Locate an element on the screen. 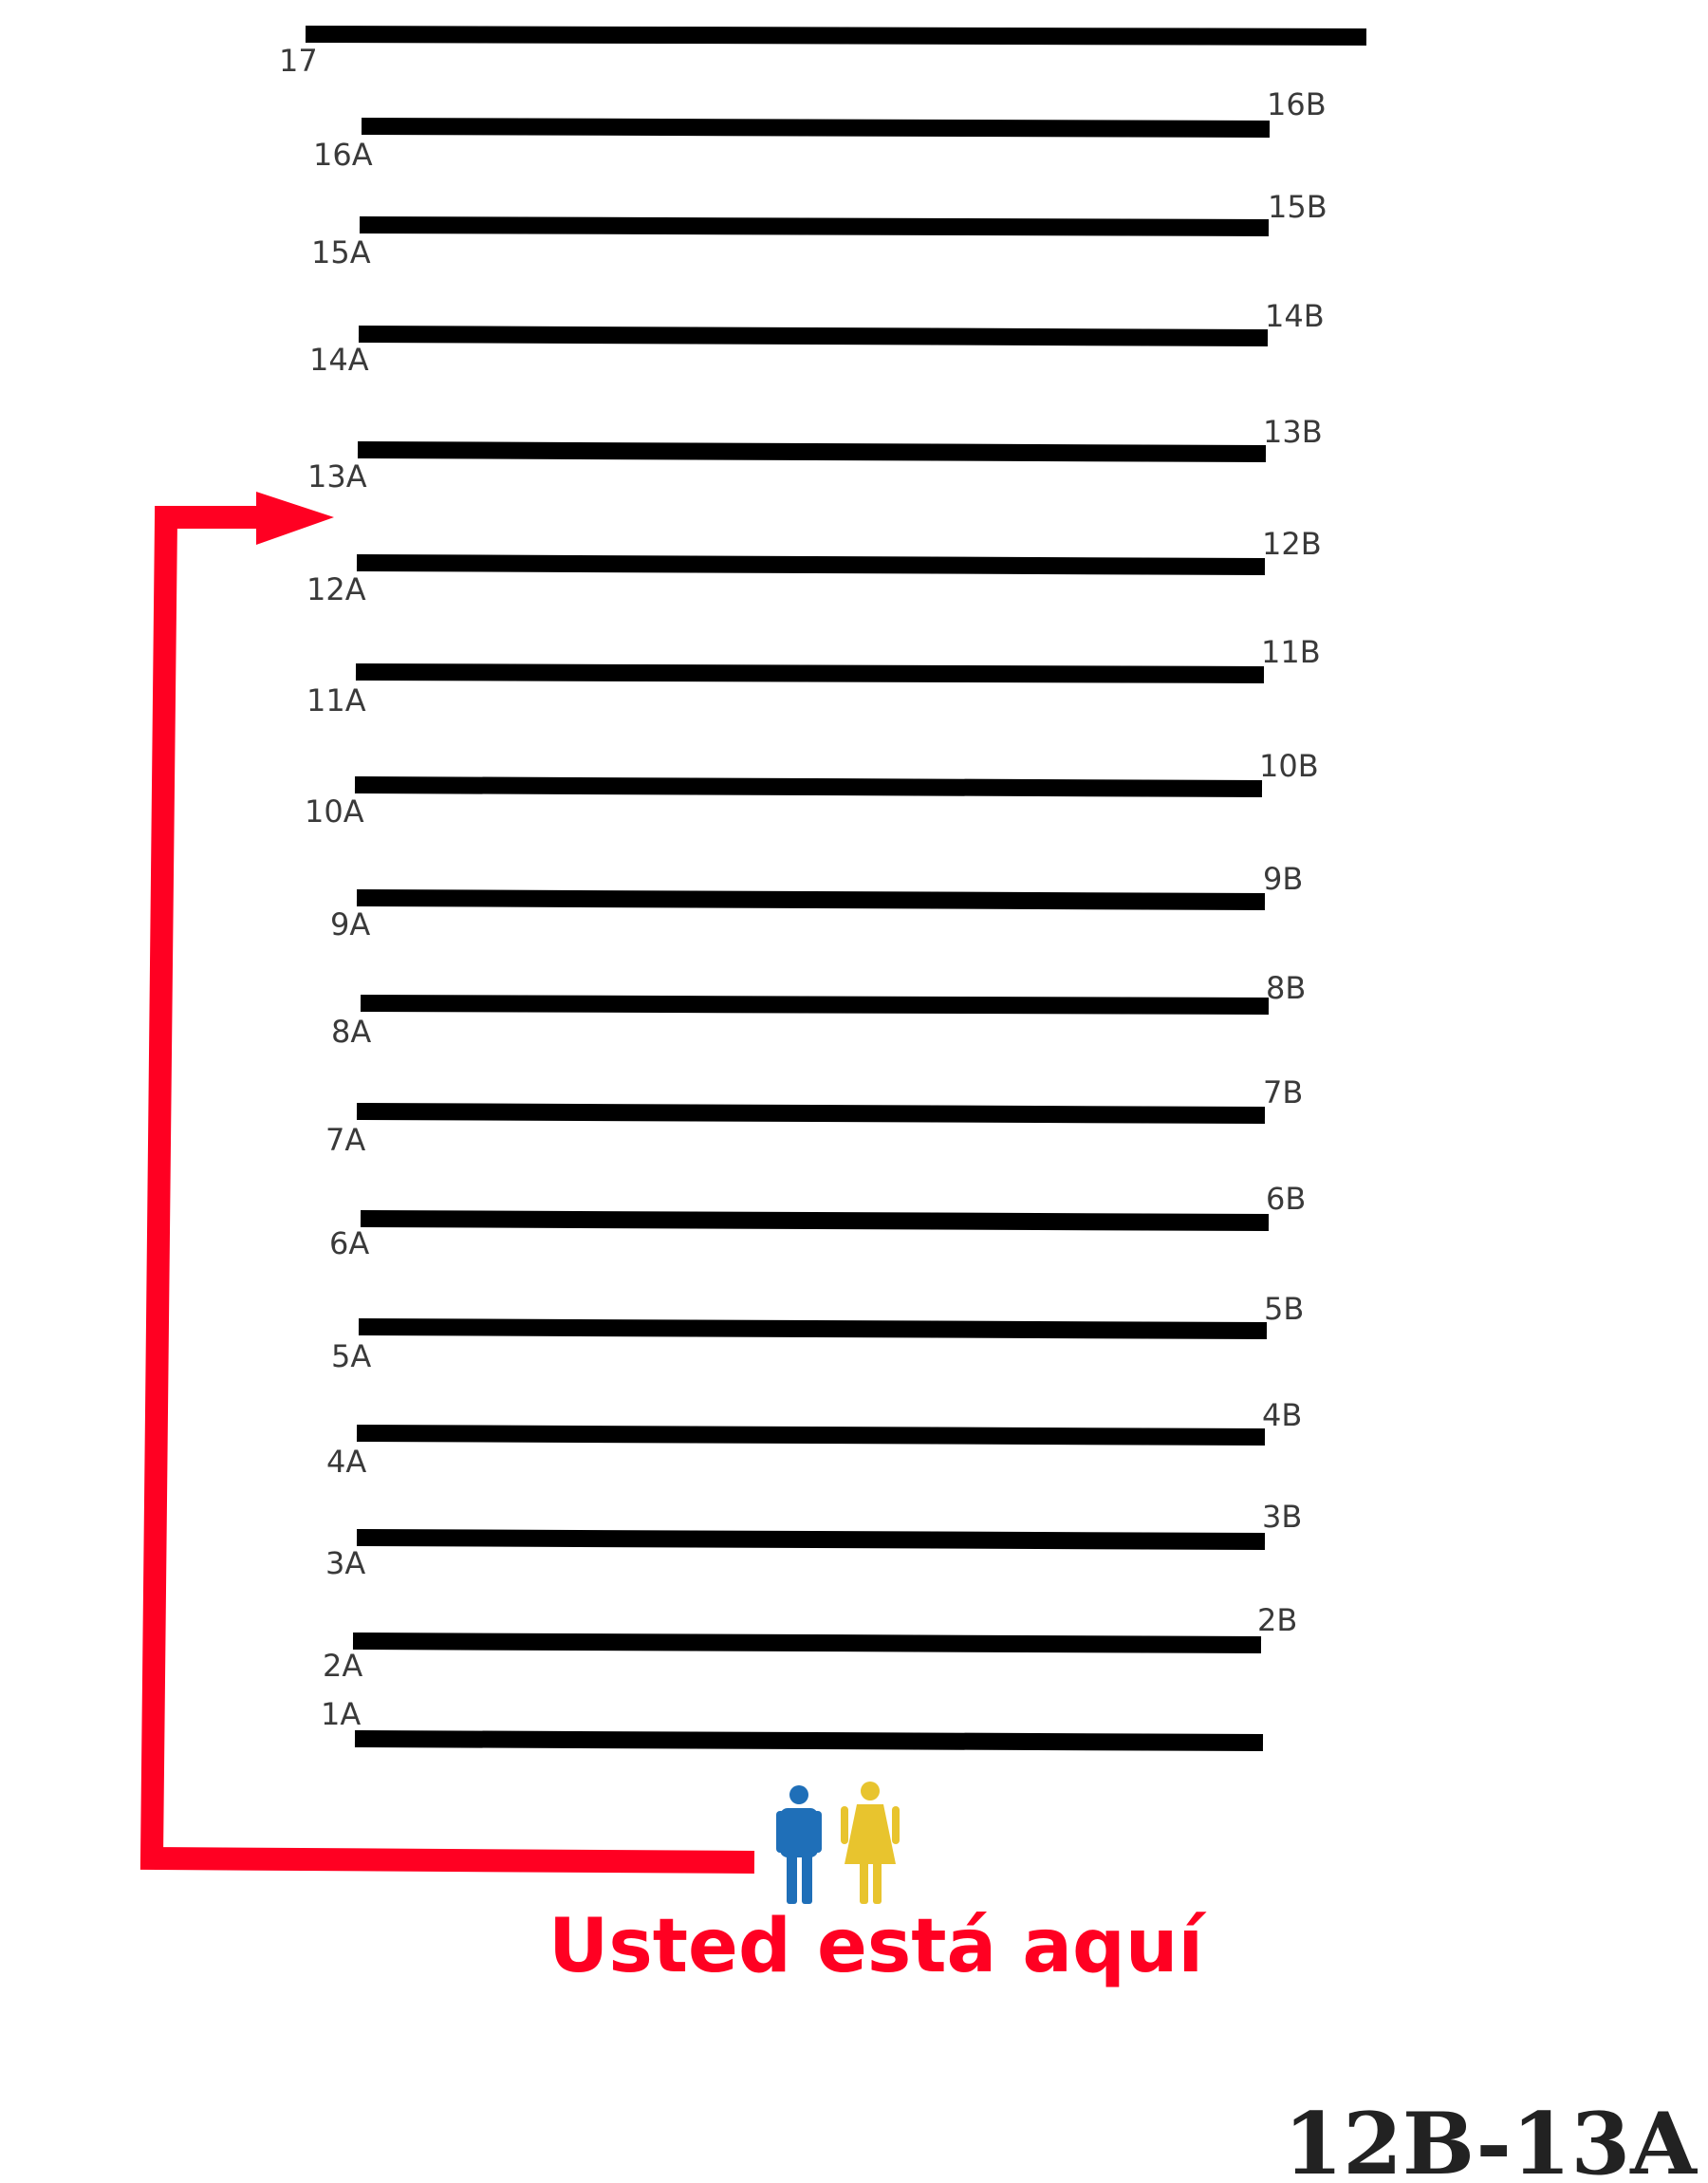 The width and height of the screenshot is (1708, 2183). aisle-label-b: 12B is located at coordinates (1292, 544).